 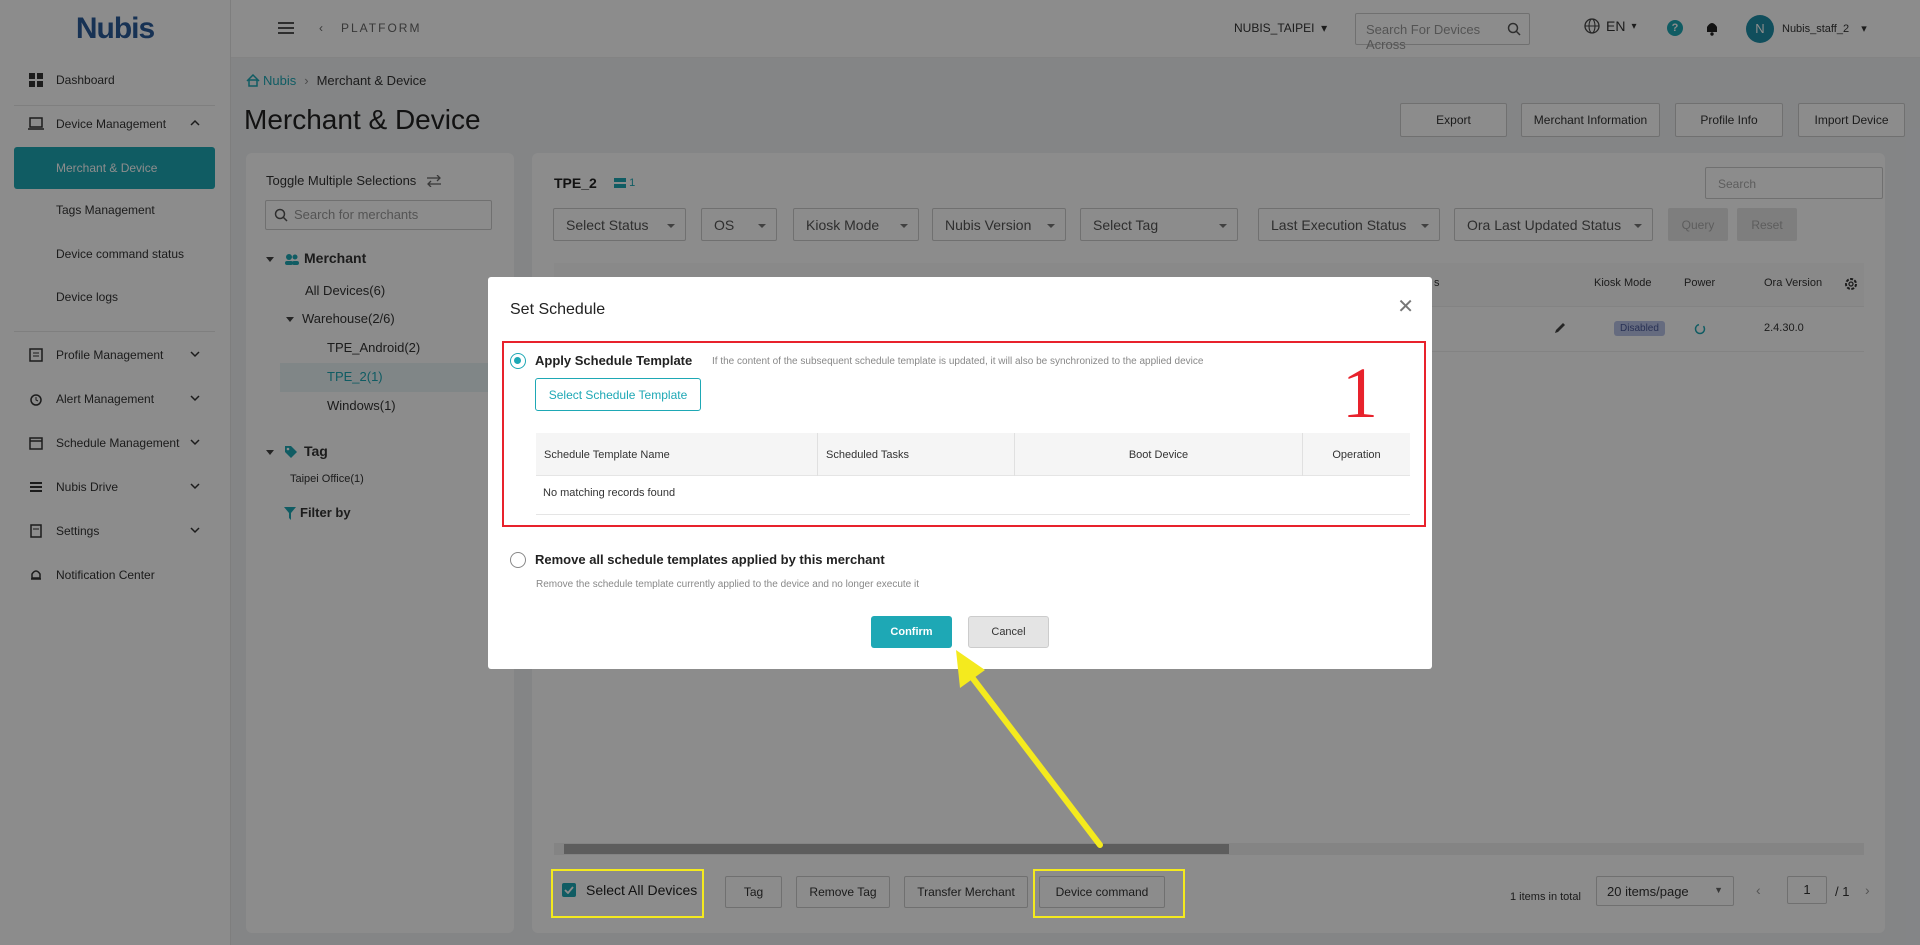 What do you see at coordinates (609, 493) in the screenshot?
I see `empty-table-message: No matching records found` at bounding box center [609, 493].